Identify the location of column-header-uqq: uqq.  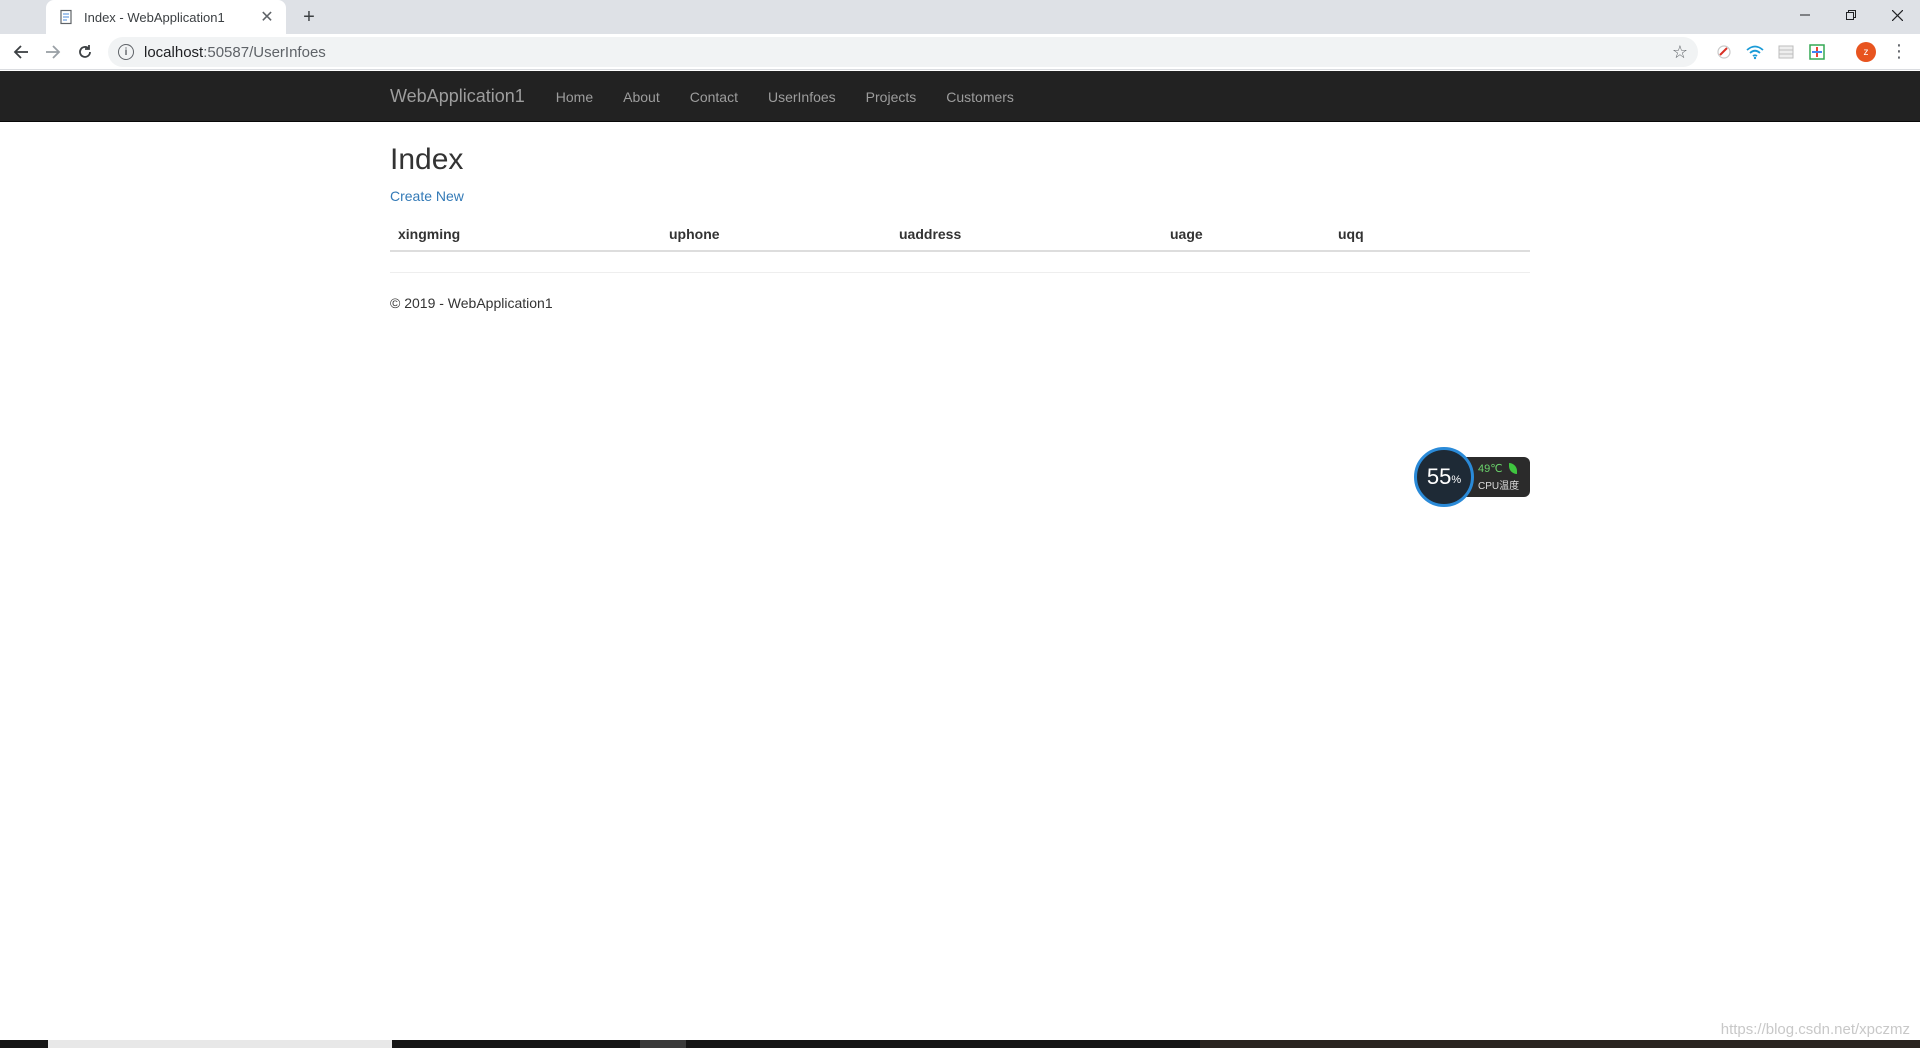
(1430, 235).